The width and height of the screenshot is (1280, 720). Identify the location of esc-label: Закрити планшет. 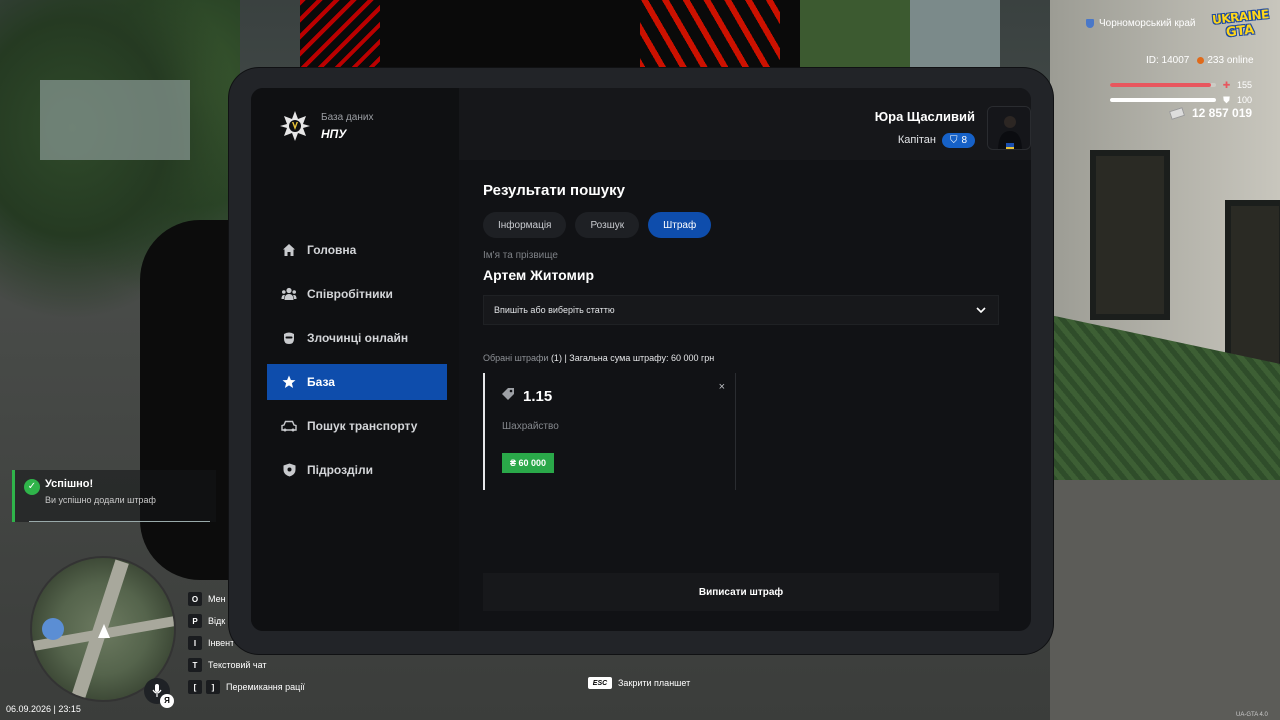
(654, 683).